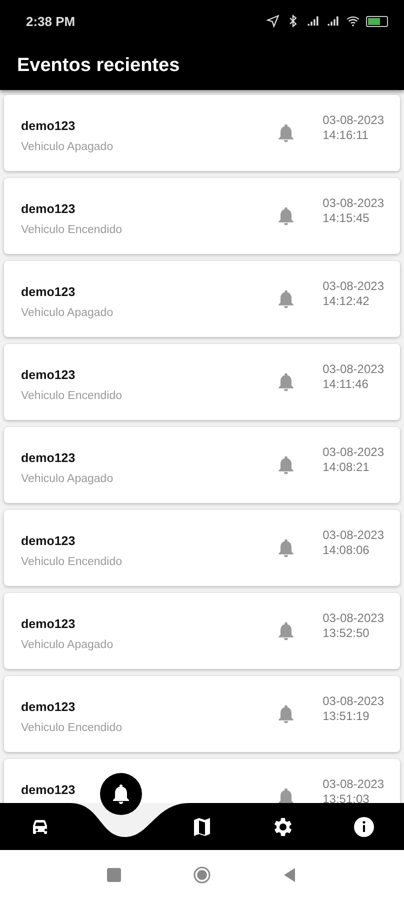 The image size is (404, 900). I want to click on home-button, so click(202, 875).